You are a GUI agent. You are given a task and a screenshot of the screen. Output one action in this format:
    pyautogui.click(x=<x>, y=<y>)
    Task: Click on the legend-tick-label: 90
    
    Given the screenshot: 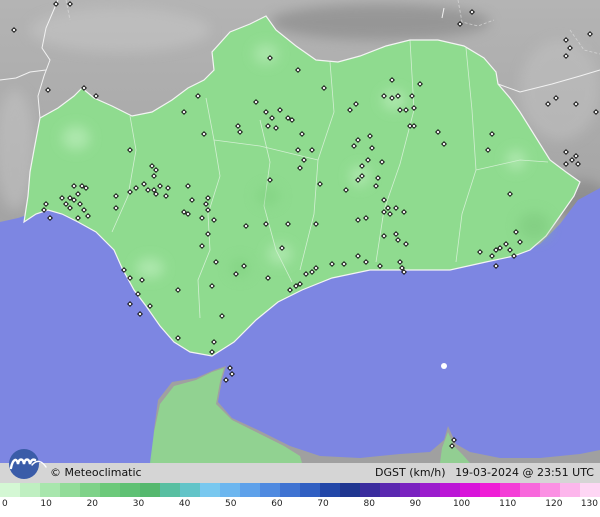 What is the action you would take?
    pyautogui.click(x=415, y=504)
    